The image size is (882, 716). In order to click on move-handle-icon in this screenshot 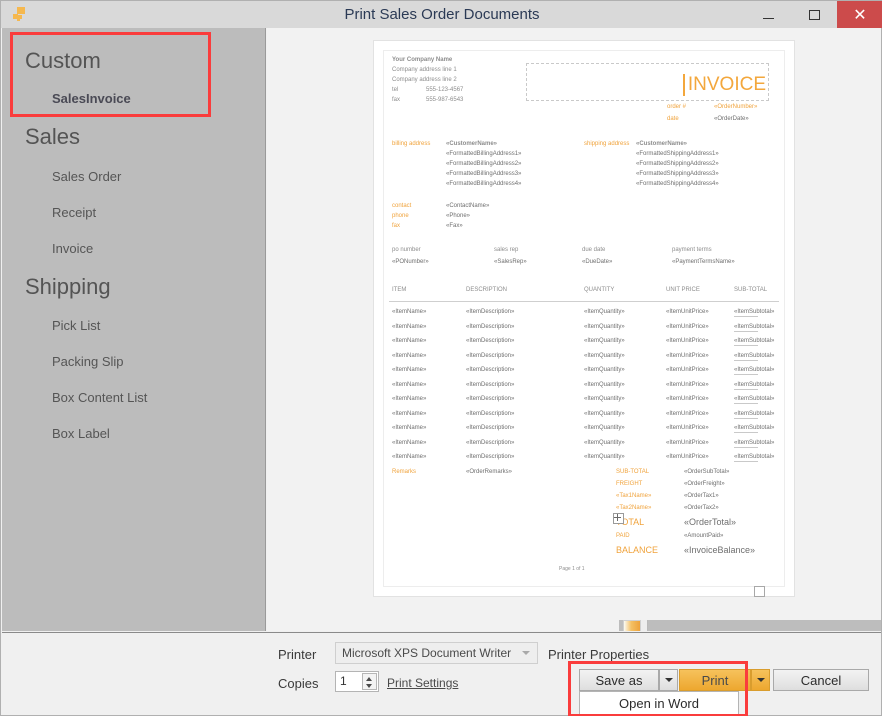, I will do `click(618, 518)`.